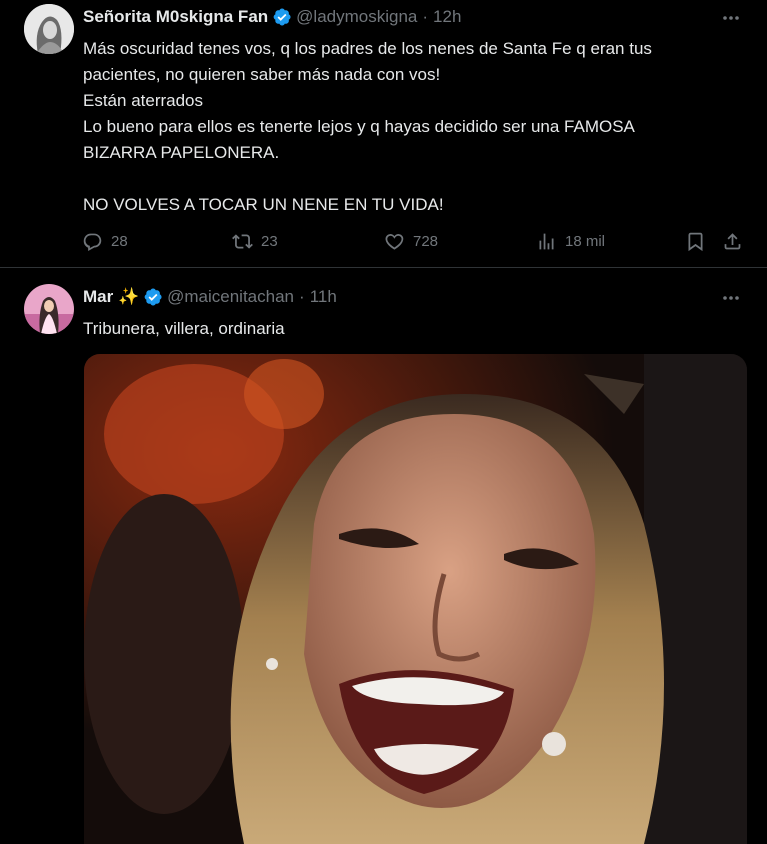 The image size is (767, 844). Describe the element at coordinates (119, 241) in the screenshot. I see `reply-count: 28` at that location.